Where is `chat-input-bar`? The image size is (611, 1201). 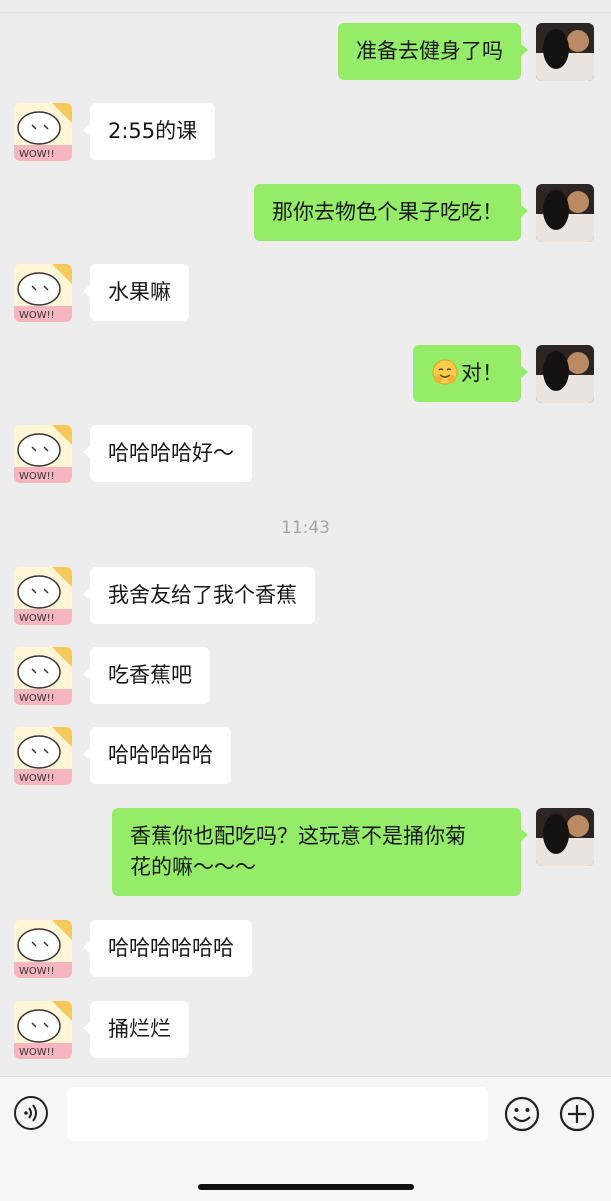
chat-input-bar is located at coordinates (305, 1138).